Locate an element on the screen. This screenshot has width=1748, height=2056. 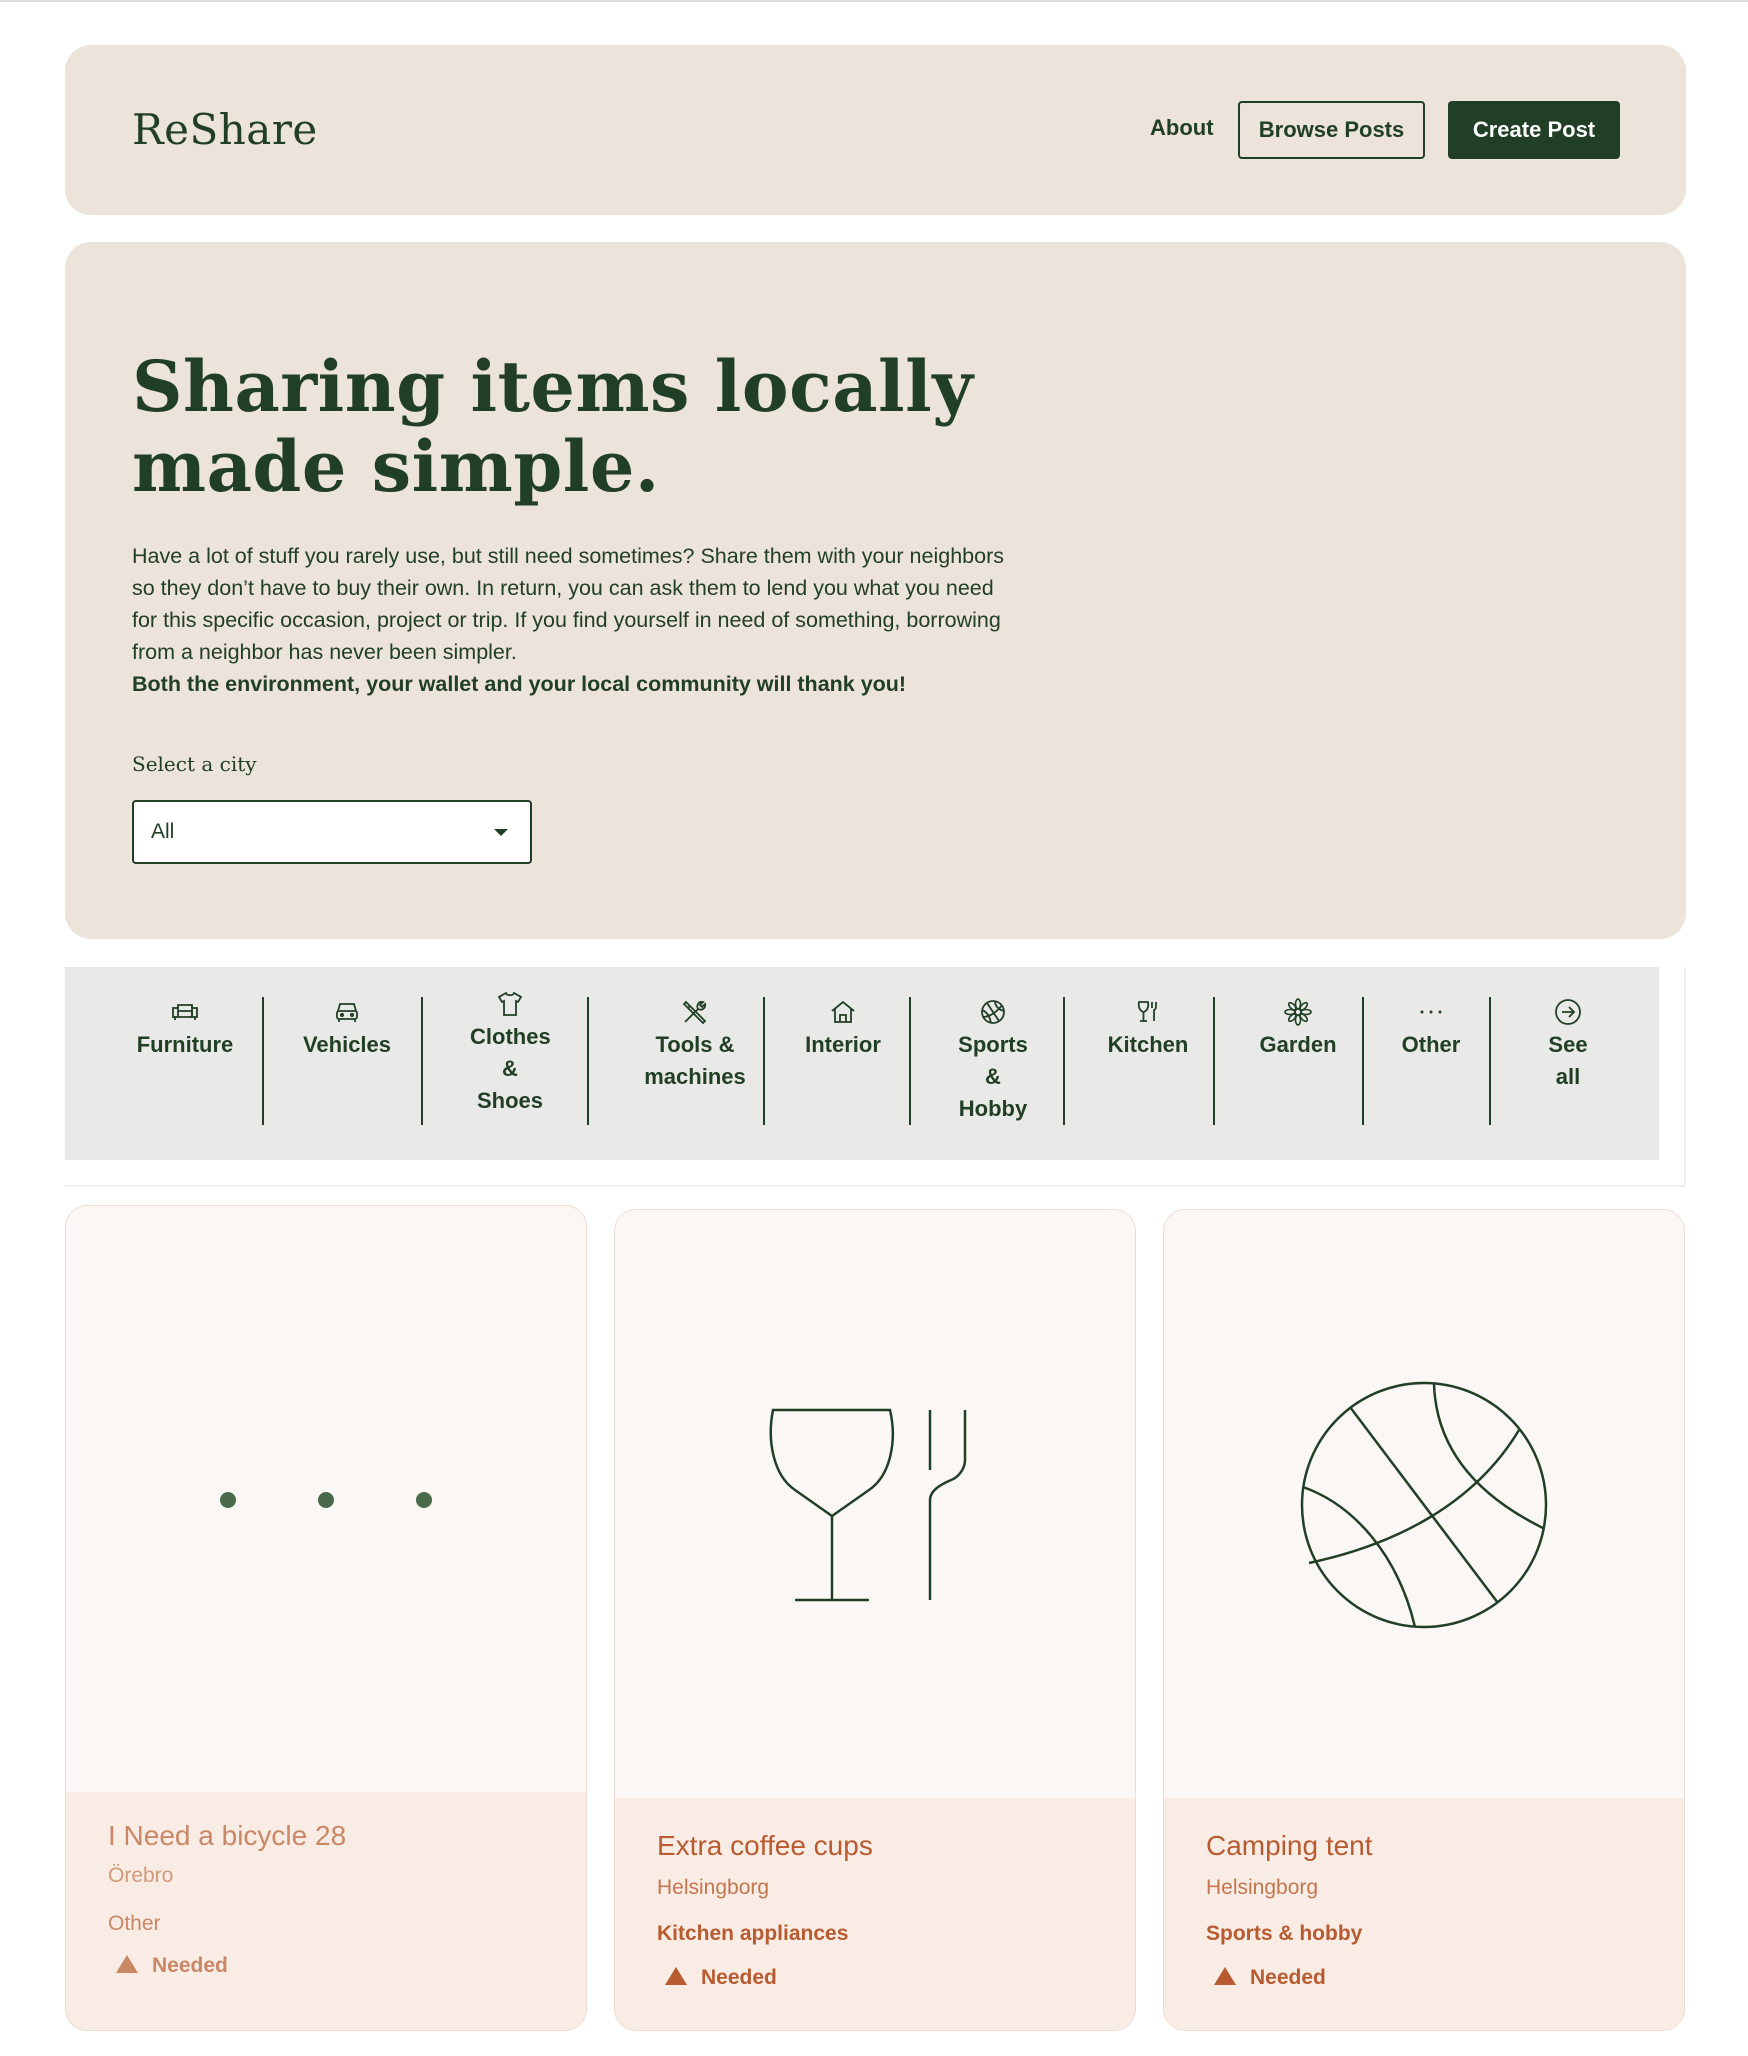
category-label: Sports & Hobby is located at coordinates (993, 1076).